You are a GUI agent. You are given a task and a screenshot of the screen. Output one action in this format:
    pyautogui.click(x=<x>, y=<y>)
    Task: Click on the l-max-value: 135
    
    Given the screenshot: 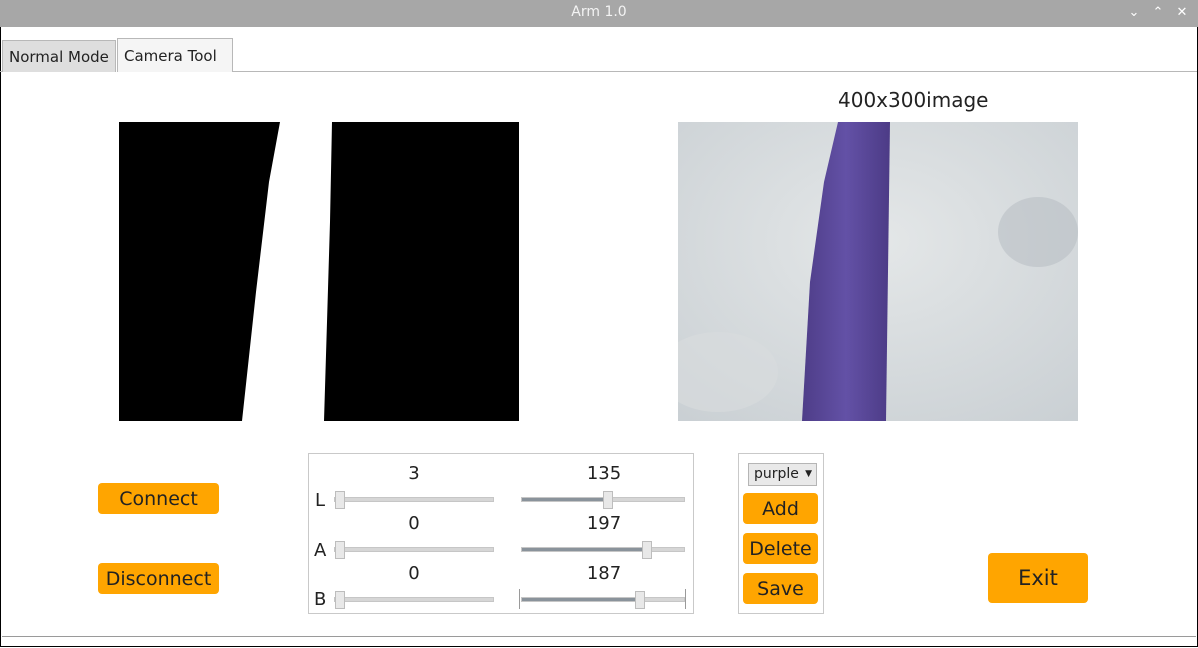 What is the action you would take?
    pyautogui.click(x=604, y=473)
    